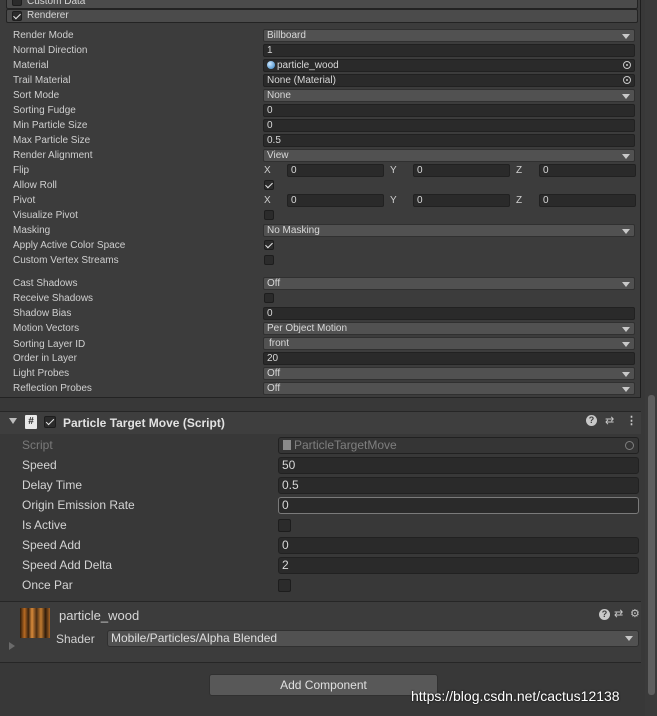 The width and height of the screenshot is (657, 716). Describe the element at coordinates (449, 80) in the screenshot. I see `trail-material-field: None (Material)` at that location.